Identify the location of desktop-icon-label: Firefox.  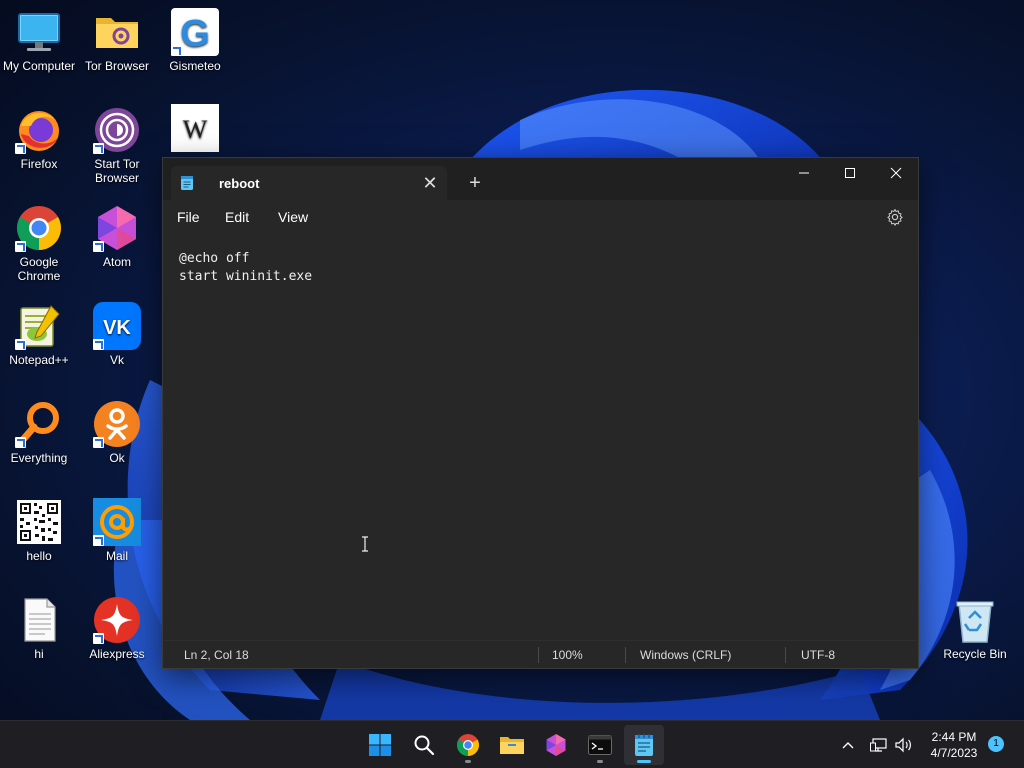
(39, 164).